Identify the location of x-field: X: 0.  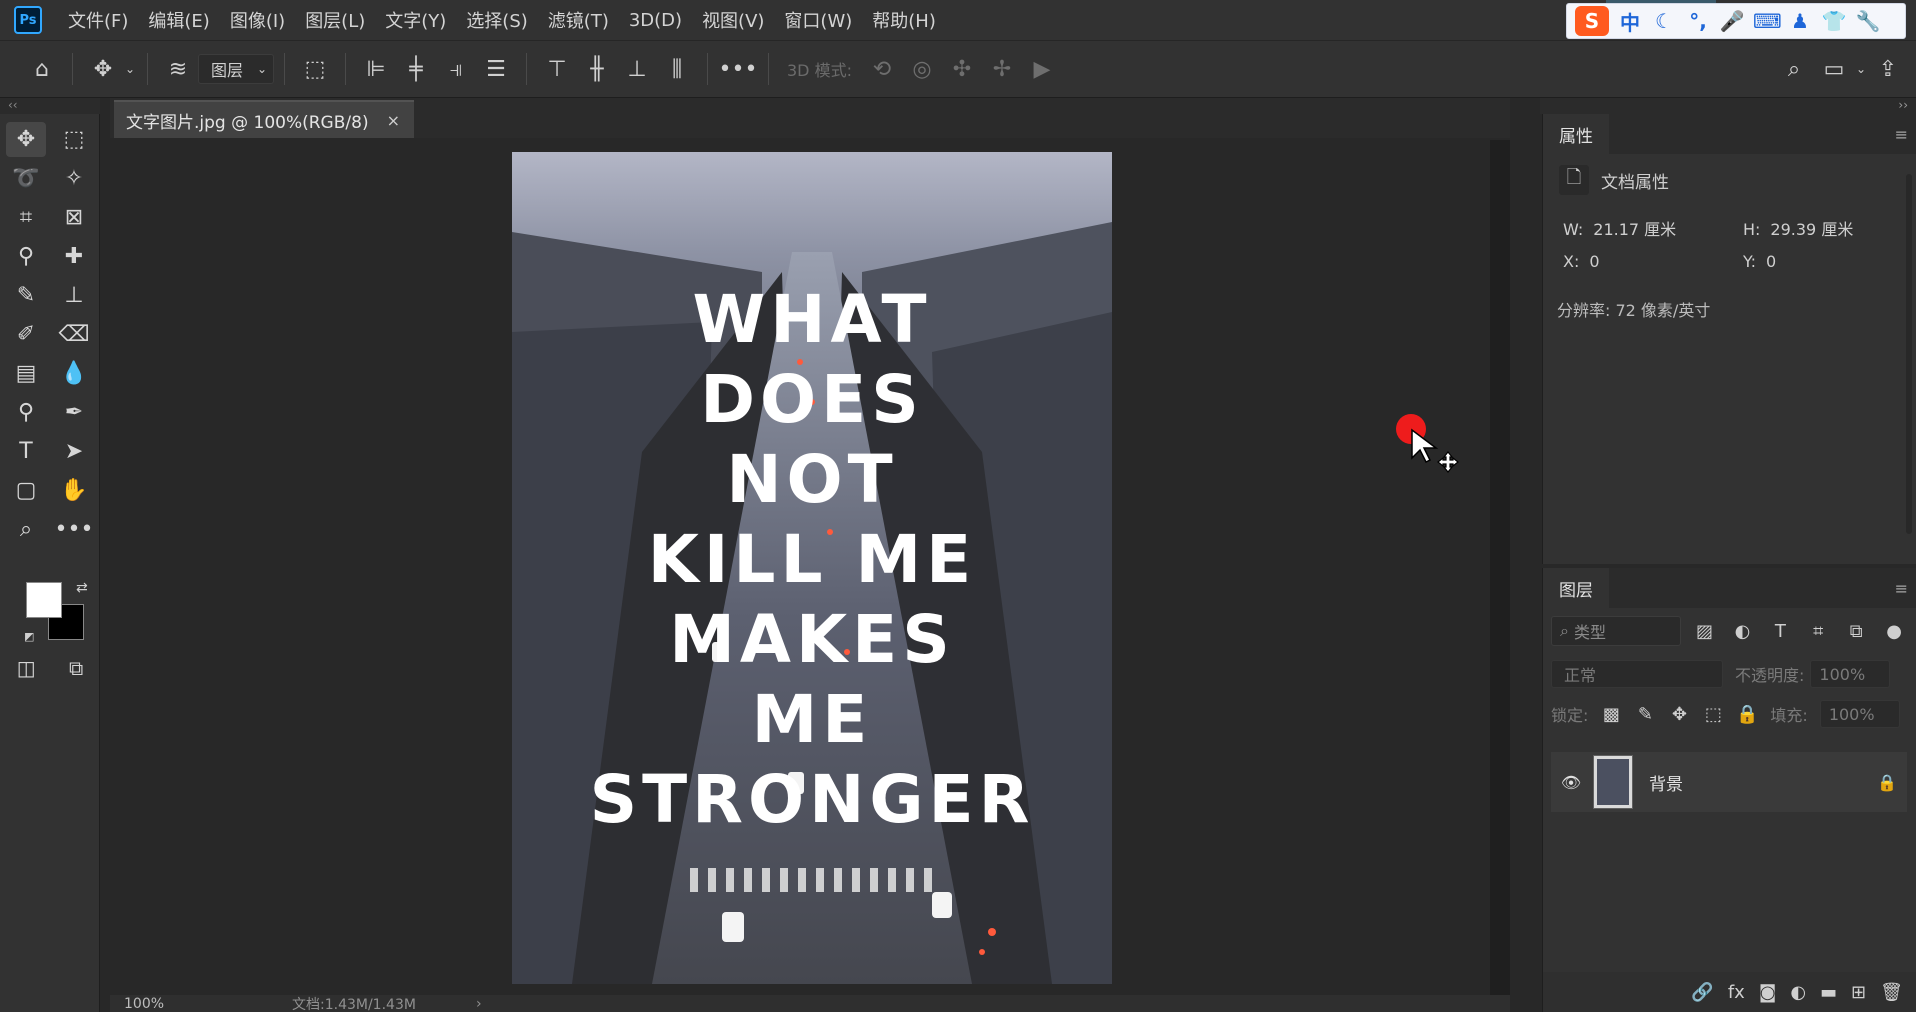
(1653, 261).